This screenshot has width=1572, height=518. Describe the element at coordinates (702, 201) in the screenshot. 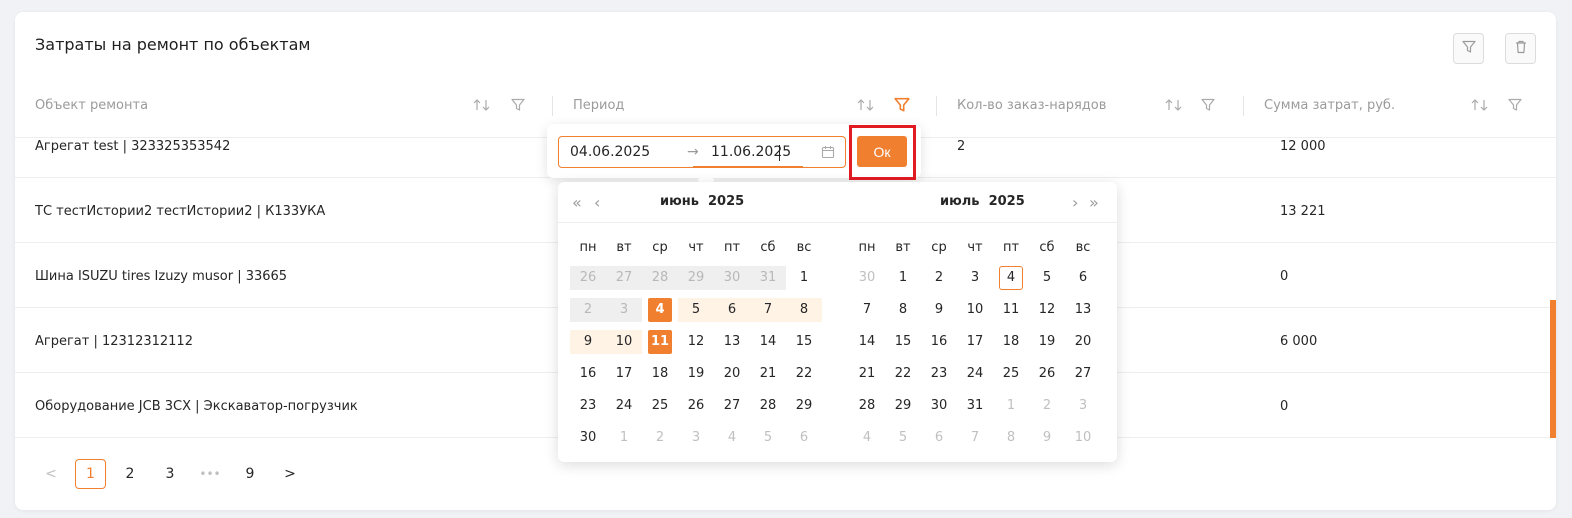

I see `left-month-label: июнь 2025` at that location.